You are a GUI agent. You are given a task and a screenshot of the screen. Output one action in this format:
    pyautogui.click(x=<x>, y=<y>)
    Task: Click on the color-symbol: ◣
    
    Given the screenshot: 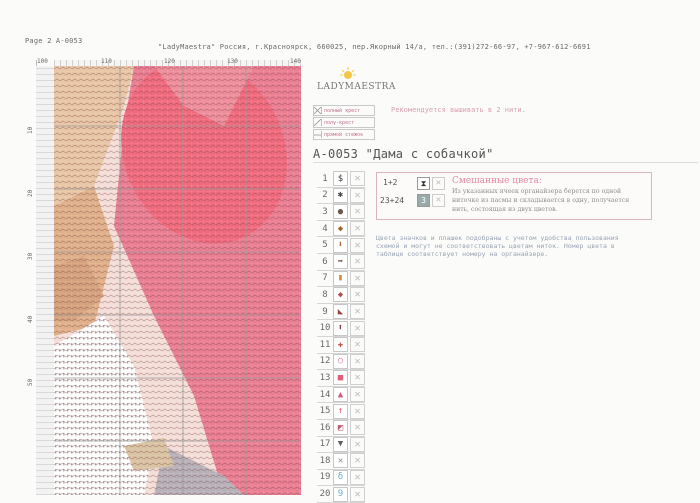 What is the action you would take?
    pyautogui.click(x=340, y=312)
    